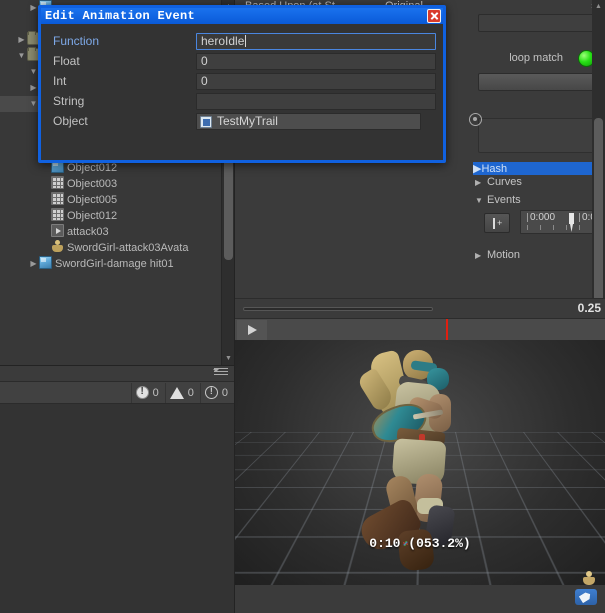 This screenshot has width=605, height=613. I want to click on prefab-icon, so click(206, 121).